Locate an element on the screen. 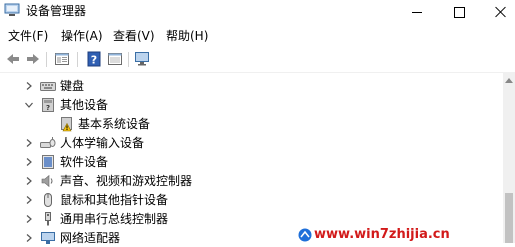 This screenshot has width=515, height=247. menu-action: 操作(A) is located at coordinates (82, 36).